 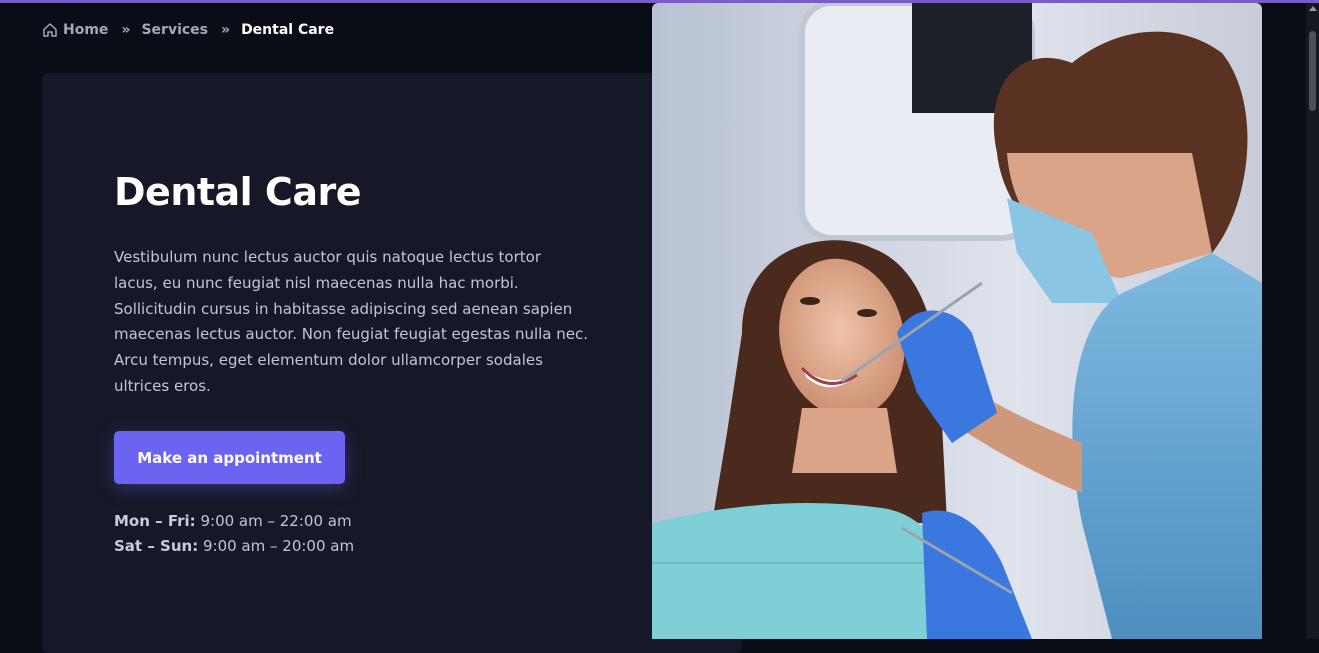 What do you see at coordinates (156, 546) in the screenshot?
I see `hours-days: Sat – Sun:` at bounding box center [156, 546].